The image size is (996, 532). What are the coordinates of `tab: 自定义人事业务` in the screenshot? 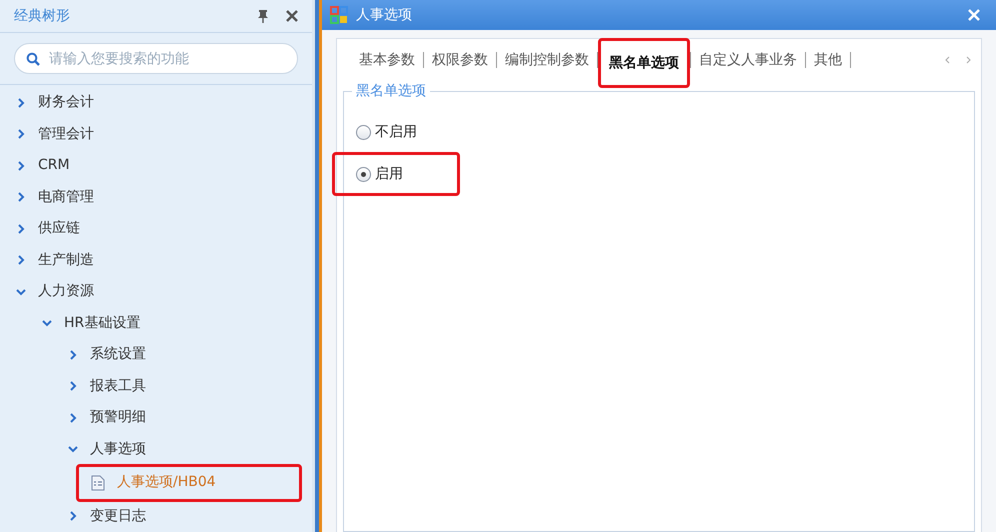 It's located at (748, 60).